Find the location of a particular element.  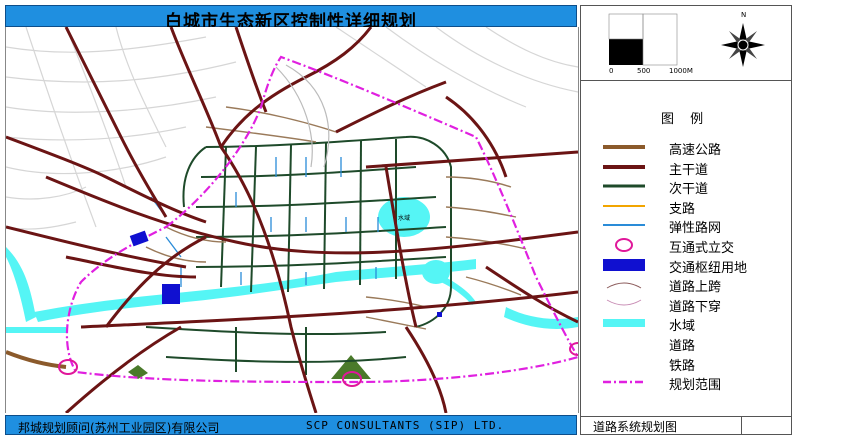

legend-label: 道路 is located at coordinates (682, 346).